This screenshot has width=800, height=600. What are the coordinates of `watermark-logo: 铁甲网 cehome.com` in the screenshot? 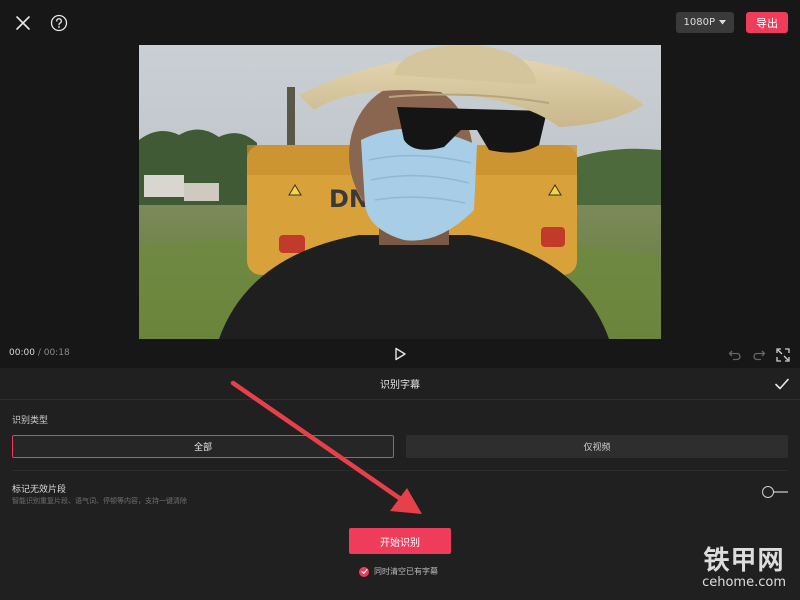 It's located at (744, 565).